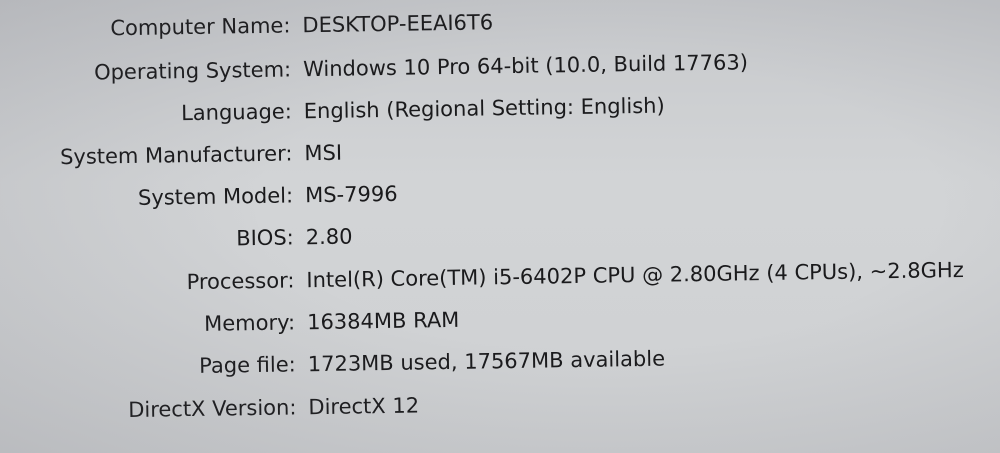 This screenshot has height=453, width=1000. Describe the element at coordinates (383, 321) in the screenshot. I see `memory-value: 16384MB RAM` at that location.